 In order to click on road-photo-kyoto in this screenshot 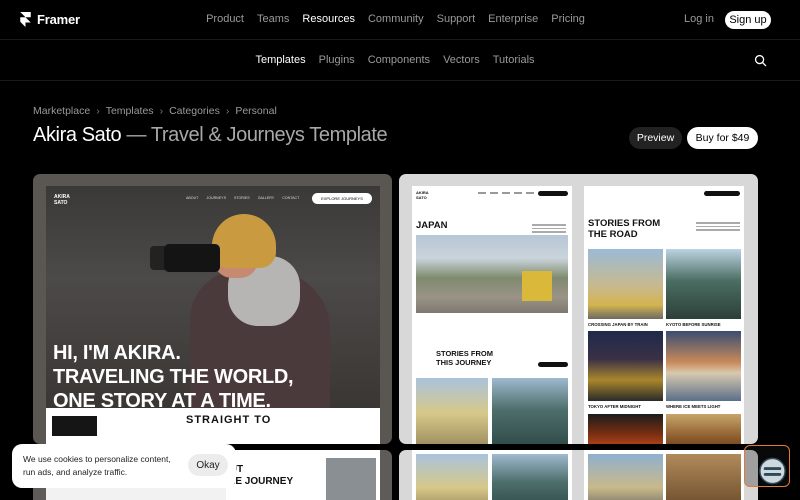, I will do `click(703, 284)`.